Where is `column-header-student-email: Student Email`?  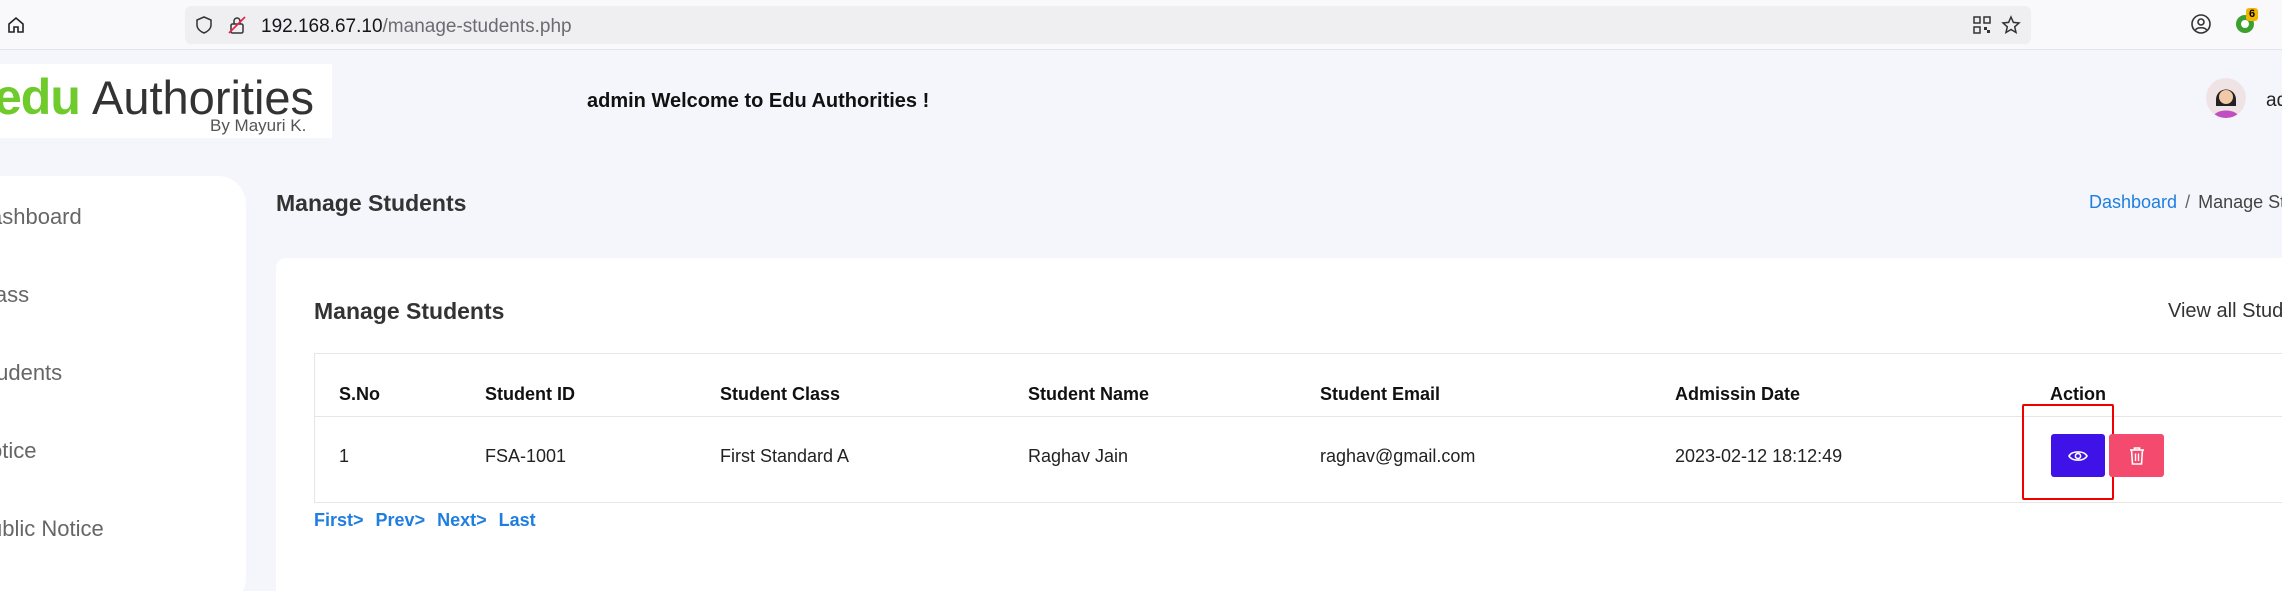 column-header-student-email: Student Email is located at coordinates (1380, 394).